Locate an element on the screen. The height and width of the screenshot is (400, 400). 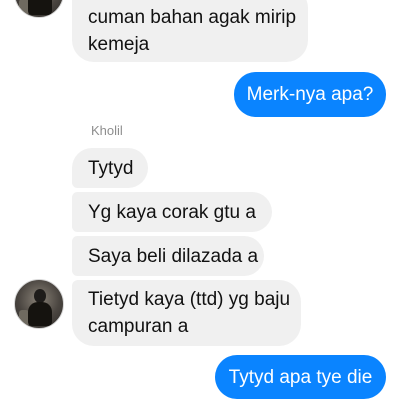
message-text-line: Tietyd kaya (ttd) yg baju is located at coordinates (189, 299).